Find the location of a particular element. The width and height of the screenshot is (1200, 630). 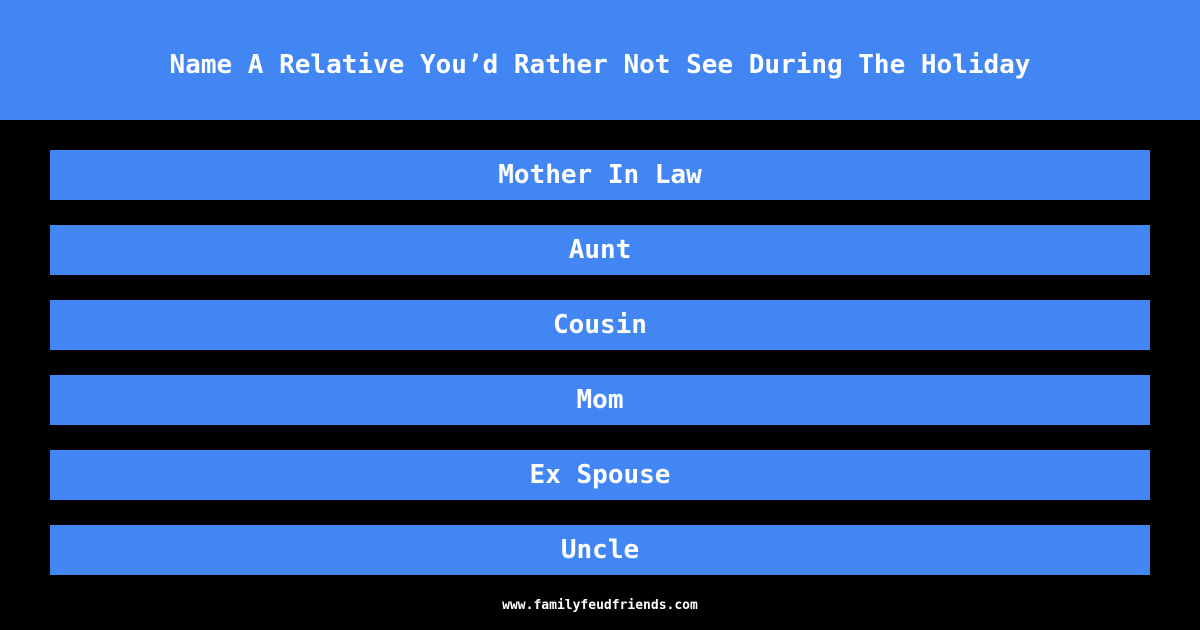

site-url: www.familyfeudfriends.com is located at coordinates (600, 605).